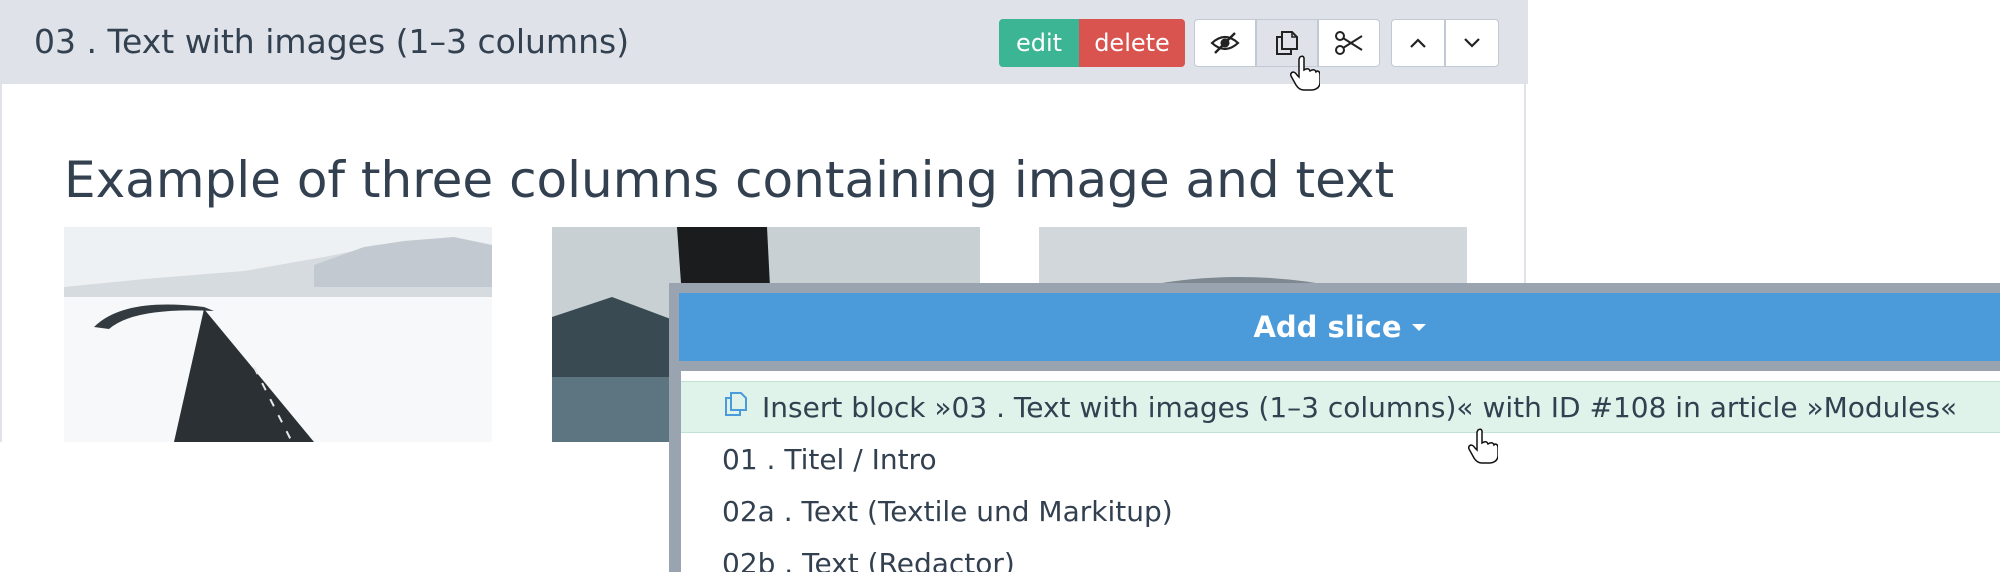  Describe the element at coordinates (829, 459) in the screenshot. I see `menu-item-label: 01 . Titel / Intro` at that location.